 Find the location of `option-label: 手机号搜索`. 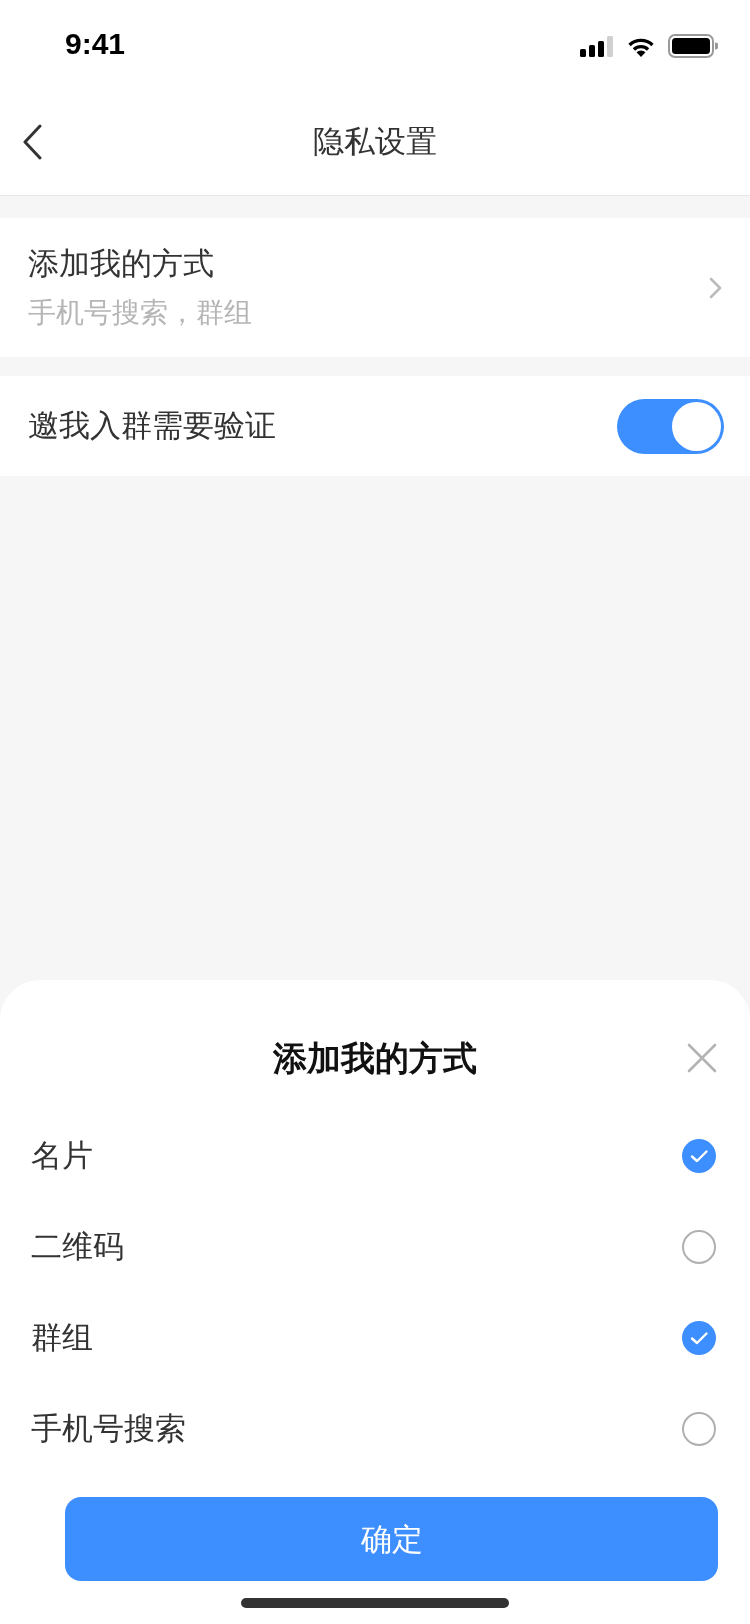

option-label: 手机号搜索 is located at coordinates (108, 1428).